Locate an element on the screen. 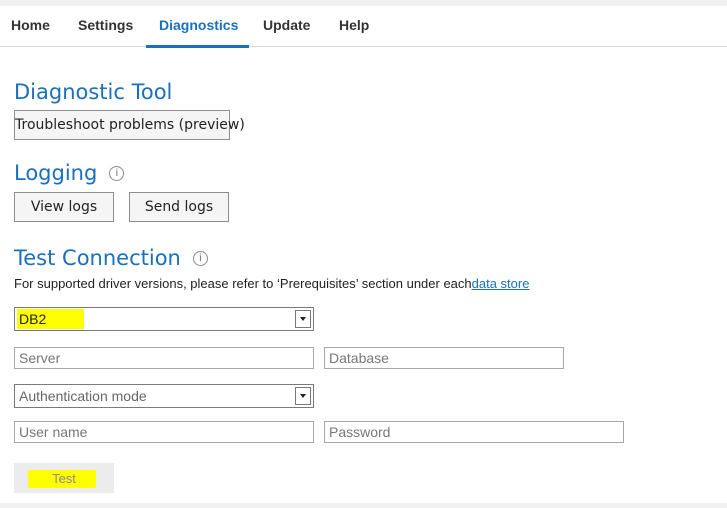 The height and width of the screenshot is (508, 727). test-button: Test is located at coordinates (64, 478).